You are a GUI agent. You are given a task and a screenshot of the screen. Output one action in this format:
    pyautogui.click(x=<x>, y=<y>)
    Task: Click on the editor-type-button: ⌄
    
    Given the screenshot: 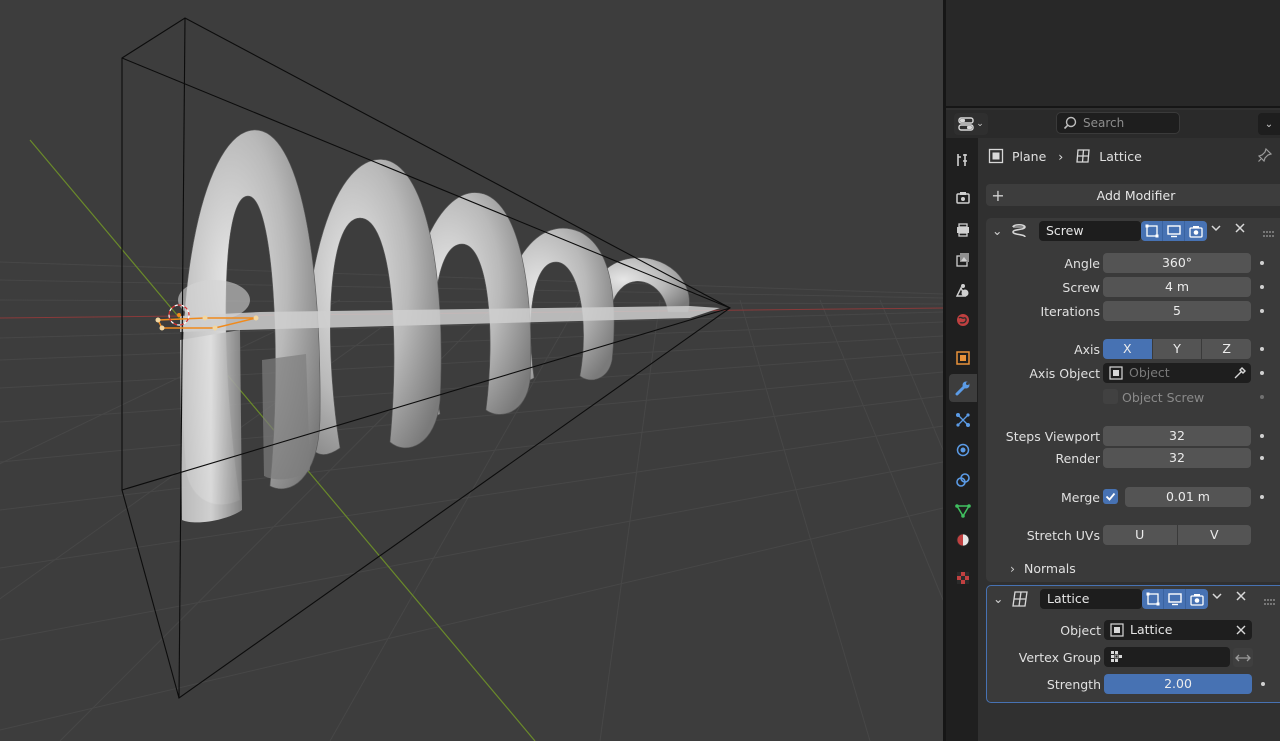 What is the action you would take?
    pyautogui.click(x=971, y=124)
    